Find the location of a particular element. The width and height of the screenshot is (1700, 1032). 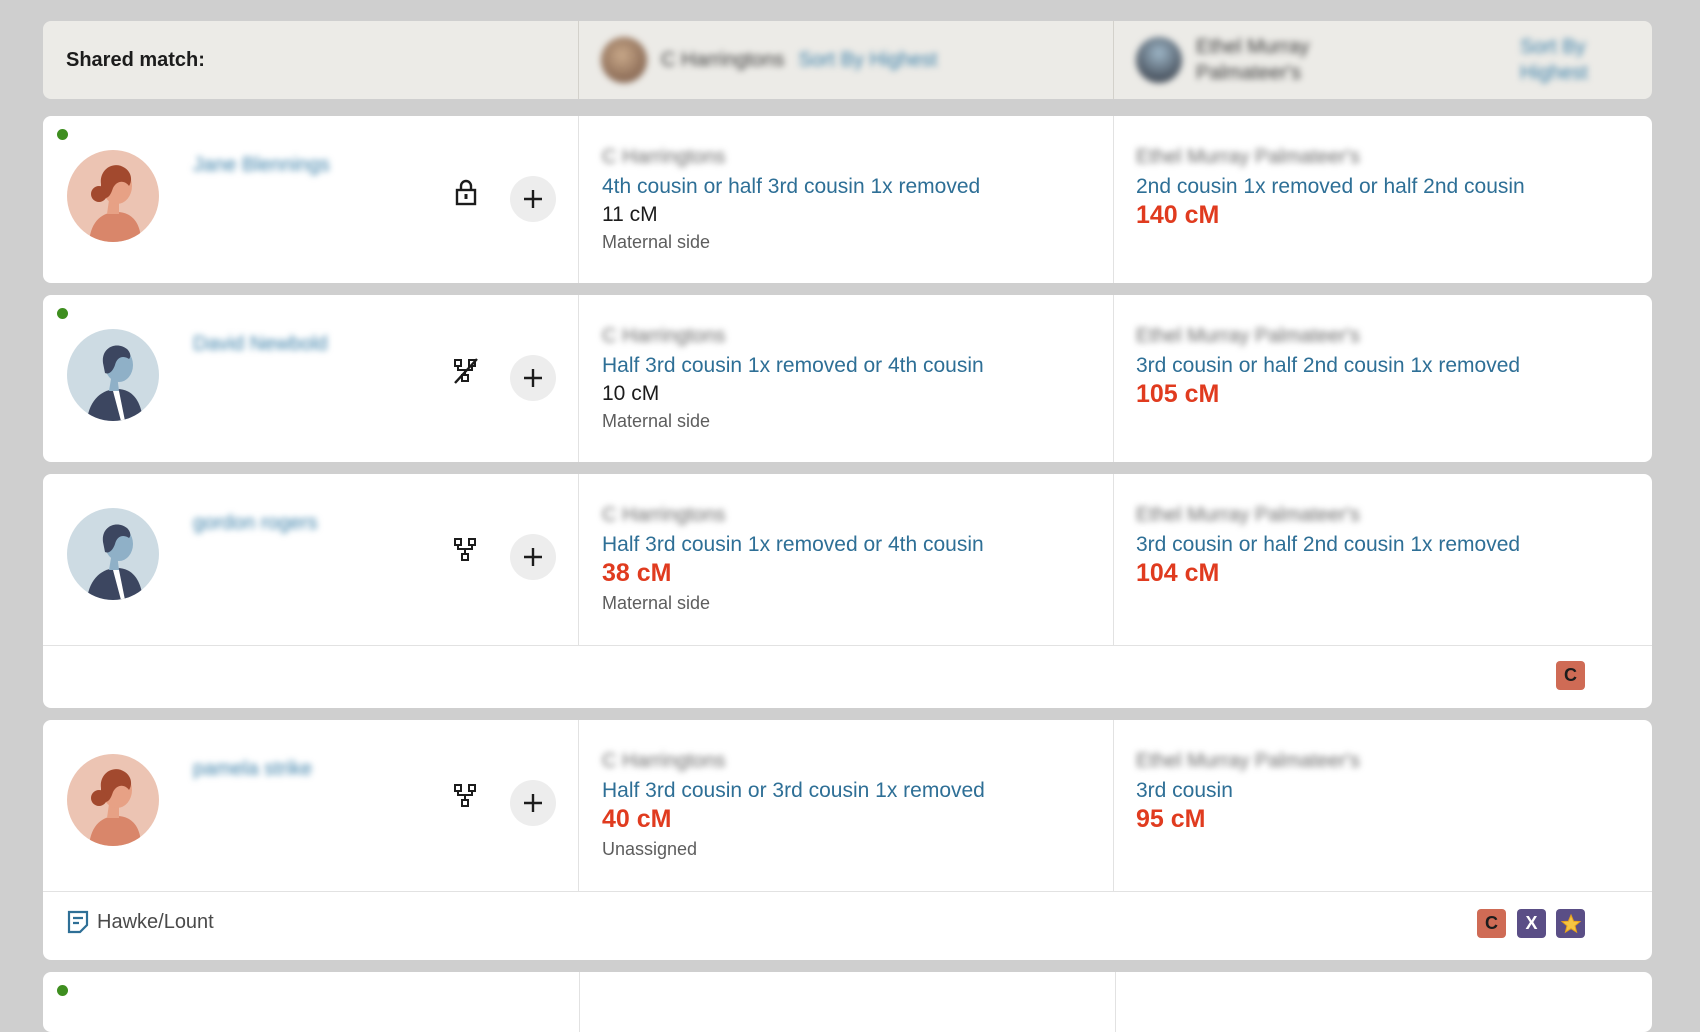

match-cell: pamela strike is located at coordinates (311, 805).